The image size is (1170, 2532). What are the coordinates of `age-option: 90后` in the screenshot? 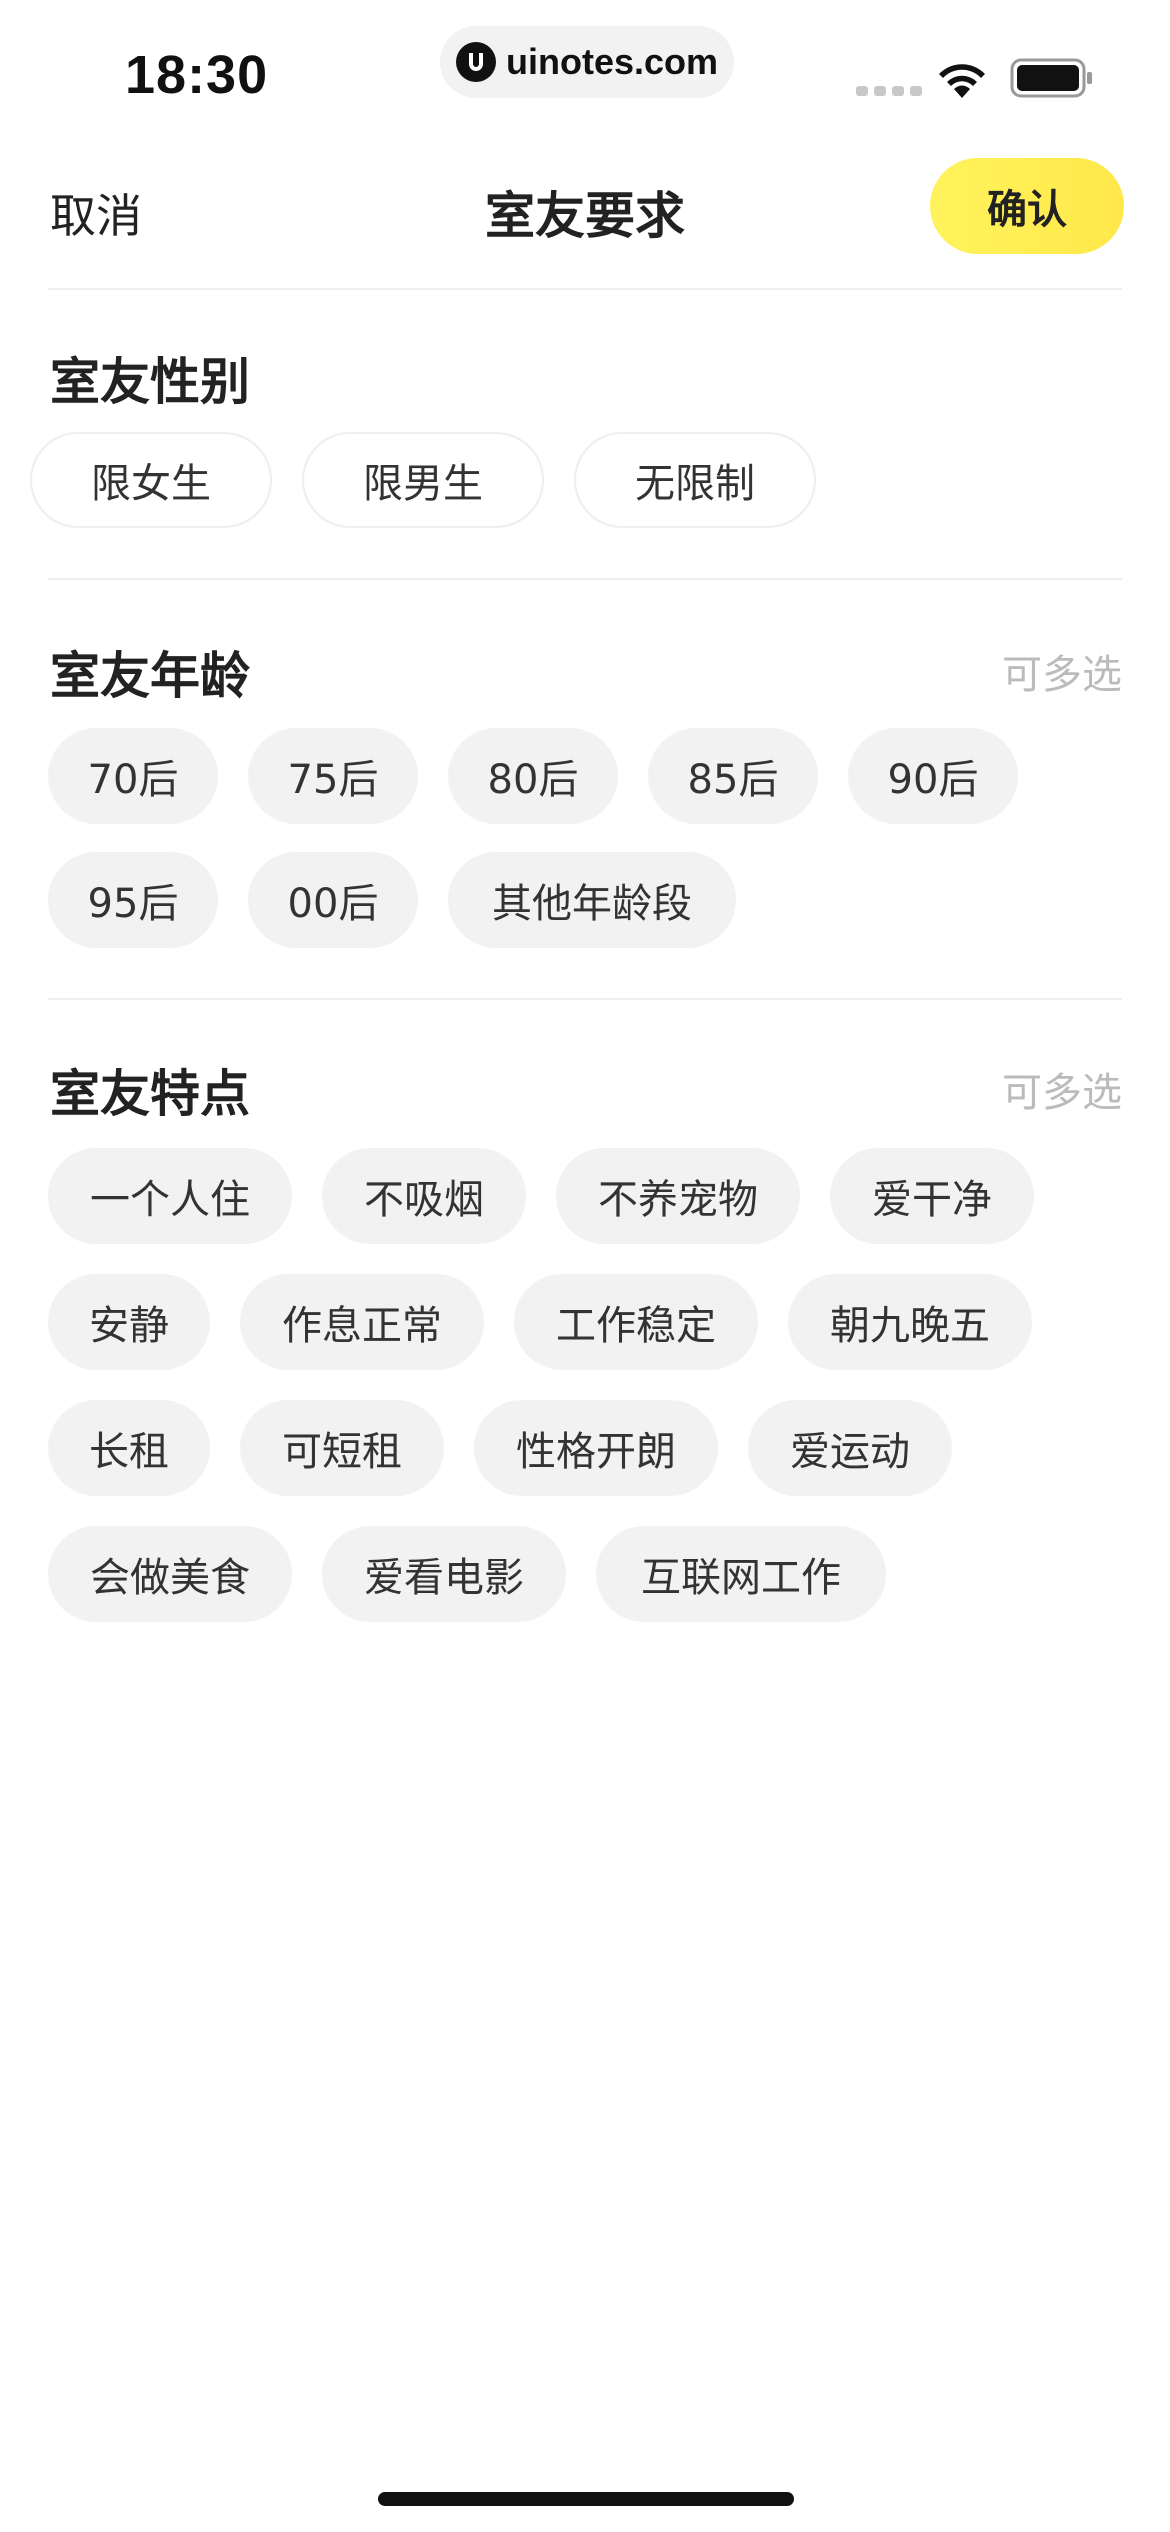 It's located at (933, 776).